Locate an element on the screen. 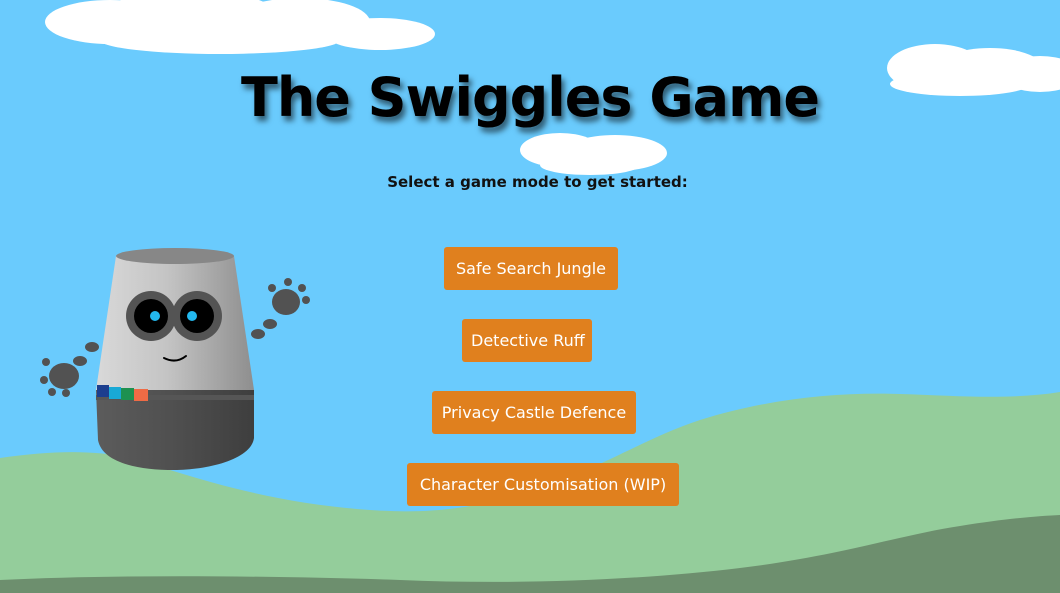 The image size is (1060, 593). cloud-top-left is located at coordinates (240, 27).